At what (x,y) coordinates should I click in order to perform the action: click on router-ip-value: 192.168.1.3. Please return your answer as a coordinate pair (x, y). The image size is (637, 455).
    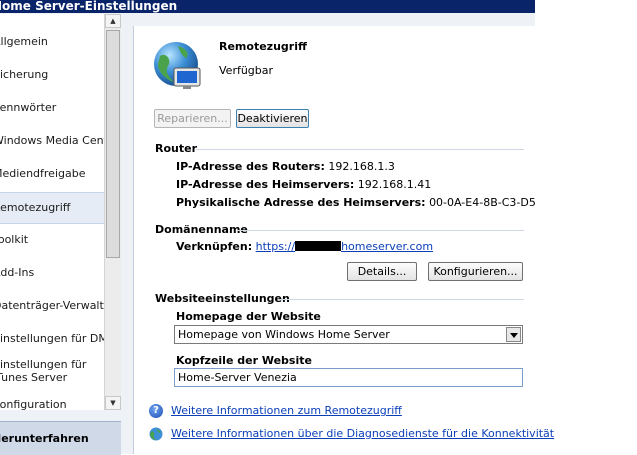
    Looking at the image, I should click on (361, 166).